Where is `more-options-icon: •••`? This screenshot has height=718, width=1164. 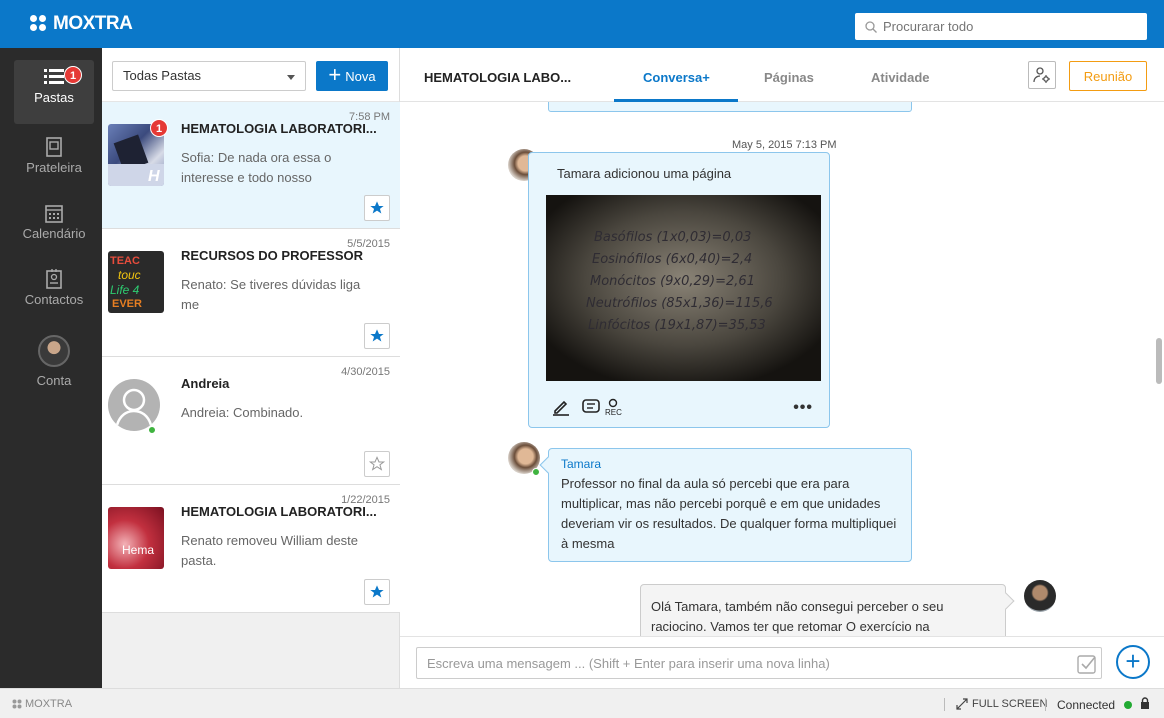
more-options-icon: ••• is located at coordinates (803, 408).